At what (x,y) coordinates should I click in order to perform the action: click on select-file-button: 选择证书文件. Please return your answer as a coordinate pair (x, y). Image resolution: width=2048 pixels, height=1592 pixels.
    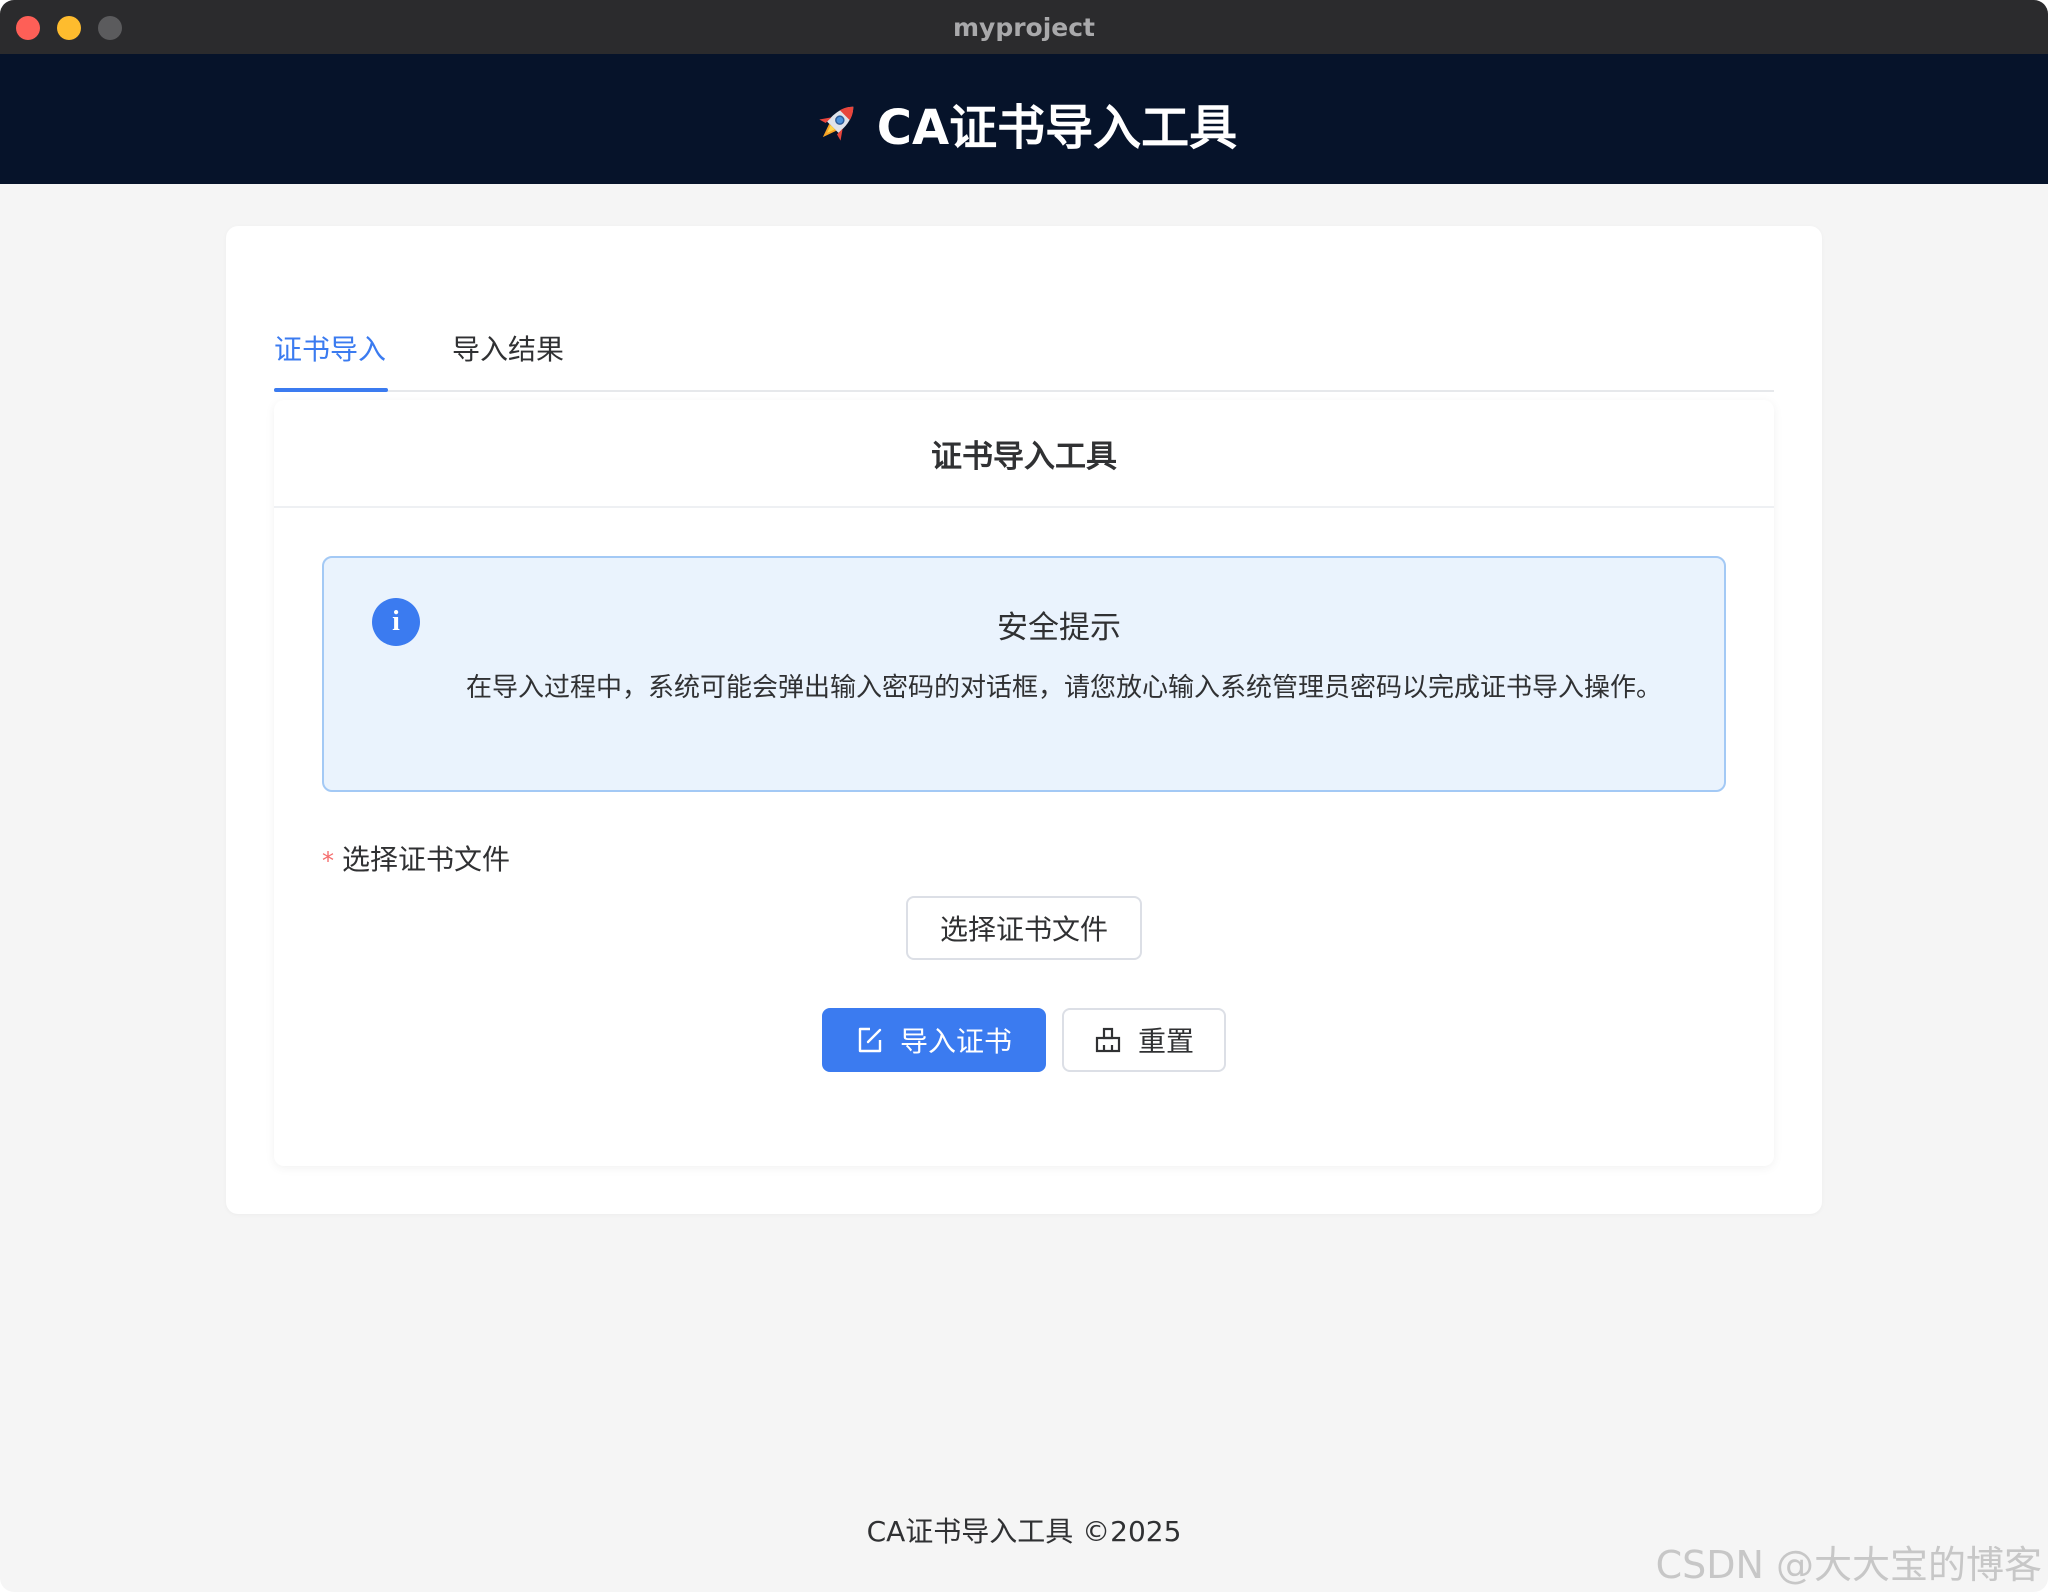
    Looking at the image, I should click on (1024, 928).